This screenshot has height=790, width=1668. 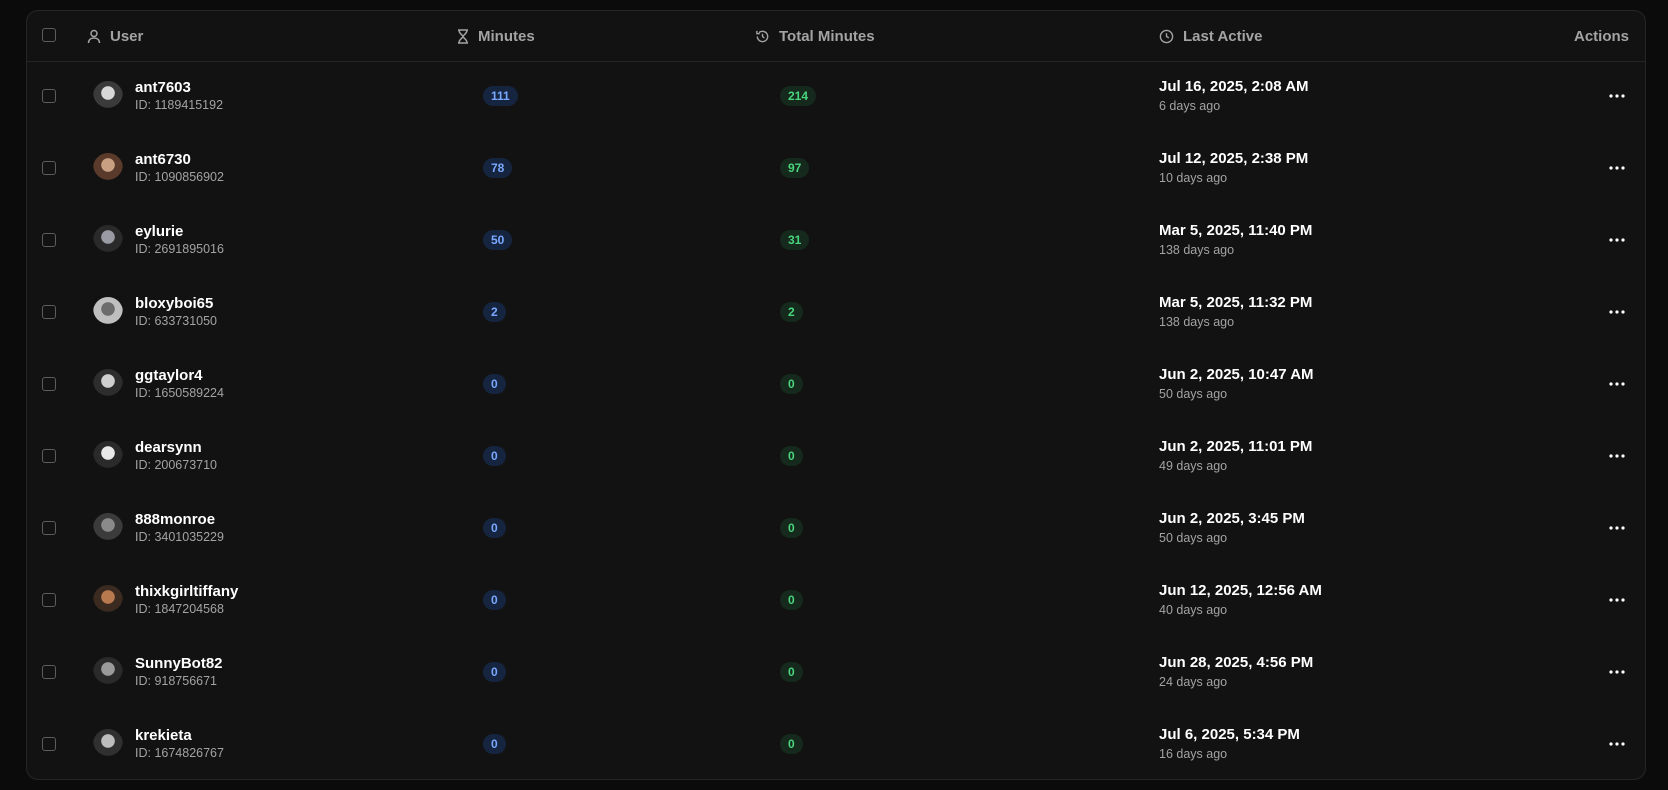 What do you see at coordinates (463, 36) in the screenshot?
I see `hourglass-icon` at bounding box center [463, 36].